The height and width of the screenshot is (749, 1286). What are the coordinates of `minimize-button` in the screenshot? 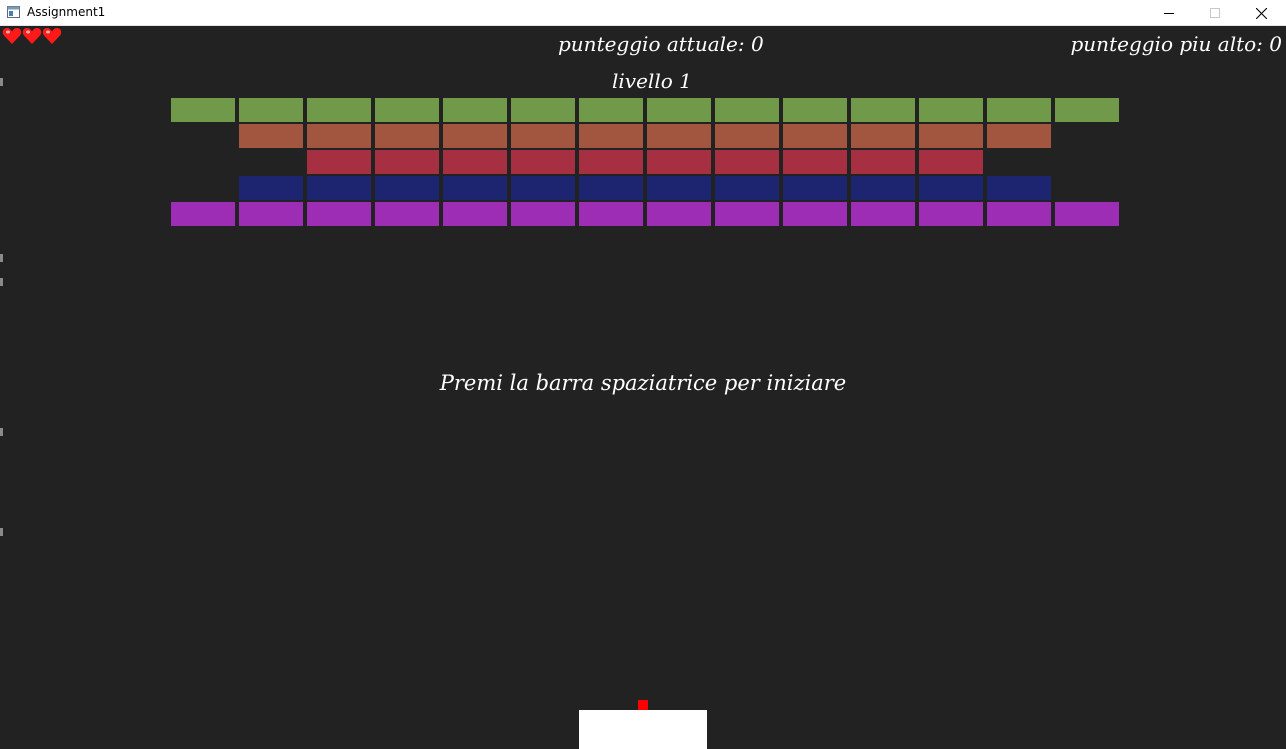 It's located at (1169, 13).